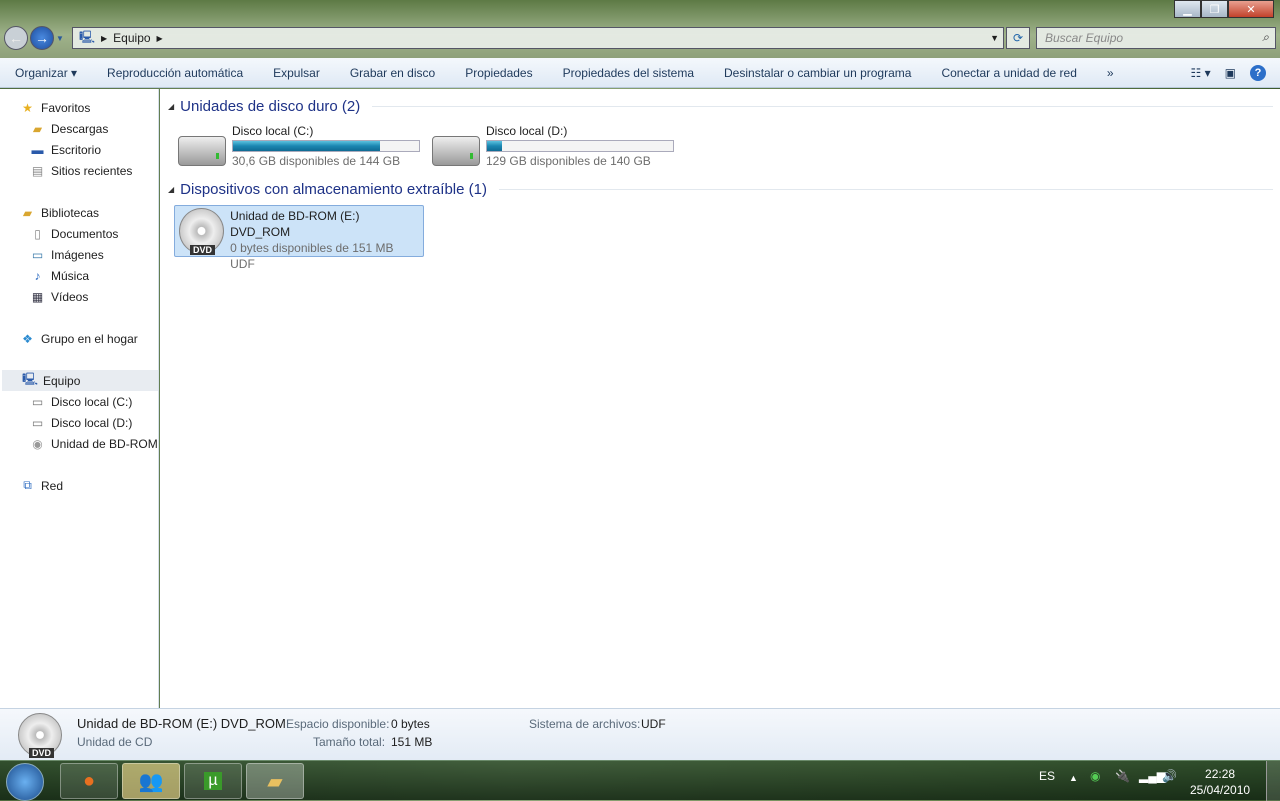 The width and height of the screenshot is (1280, 801). I want to click on minimize-button: ▁, so click(1187, 9).